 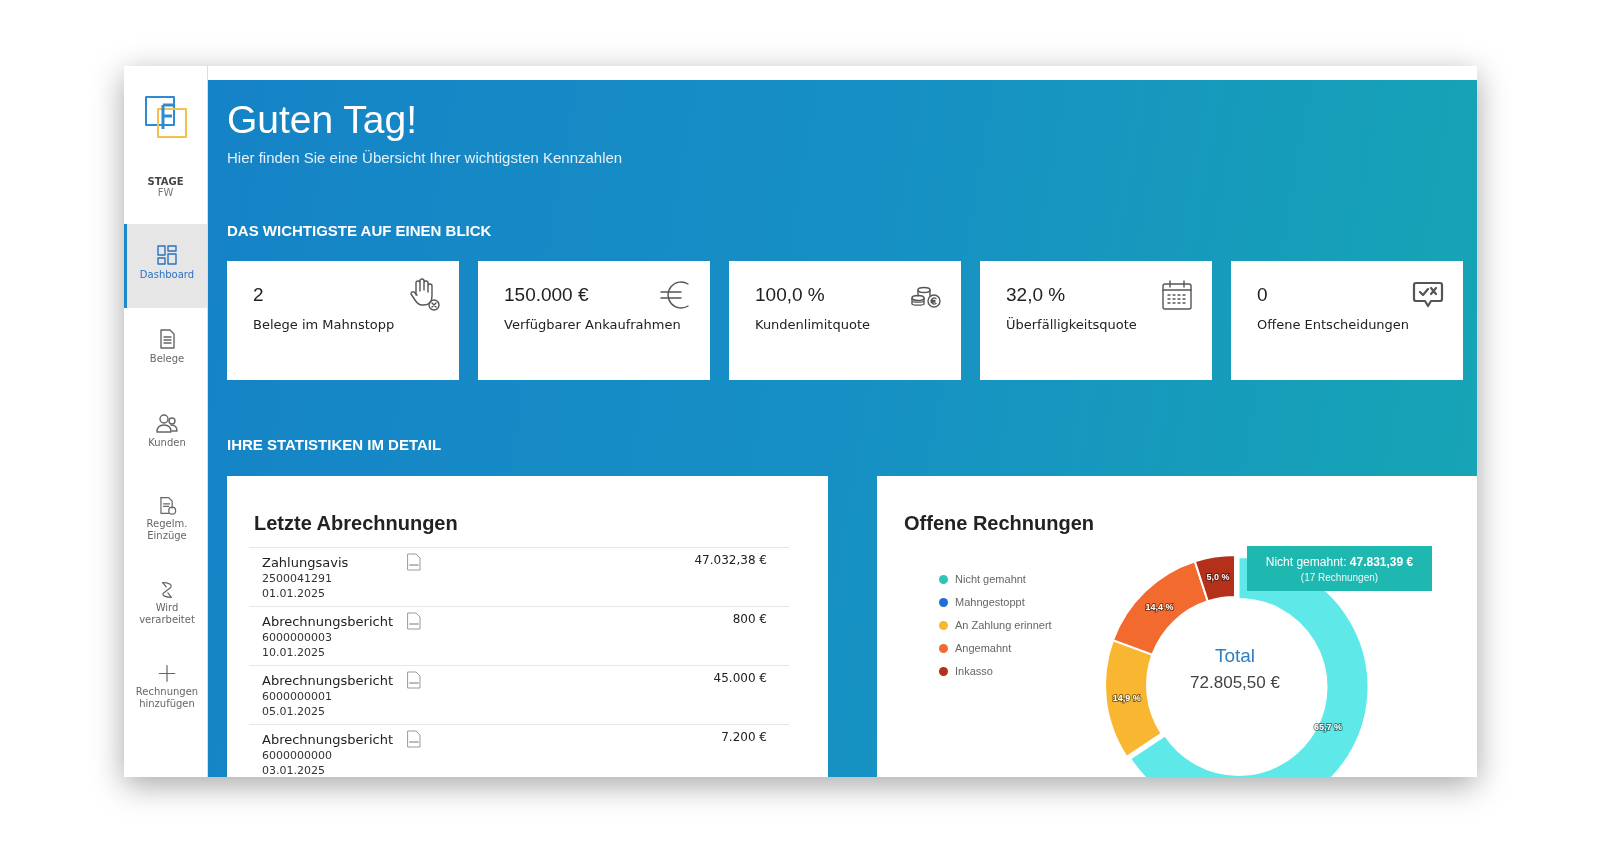 I want to click on nav-item: Regelm. Einzüge, so click(x=165, y=518).